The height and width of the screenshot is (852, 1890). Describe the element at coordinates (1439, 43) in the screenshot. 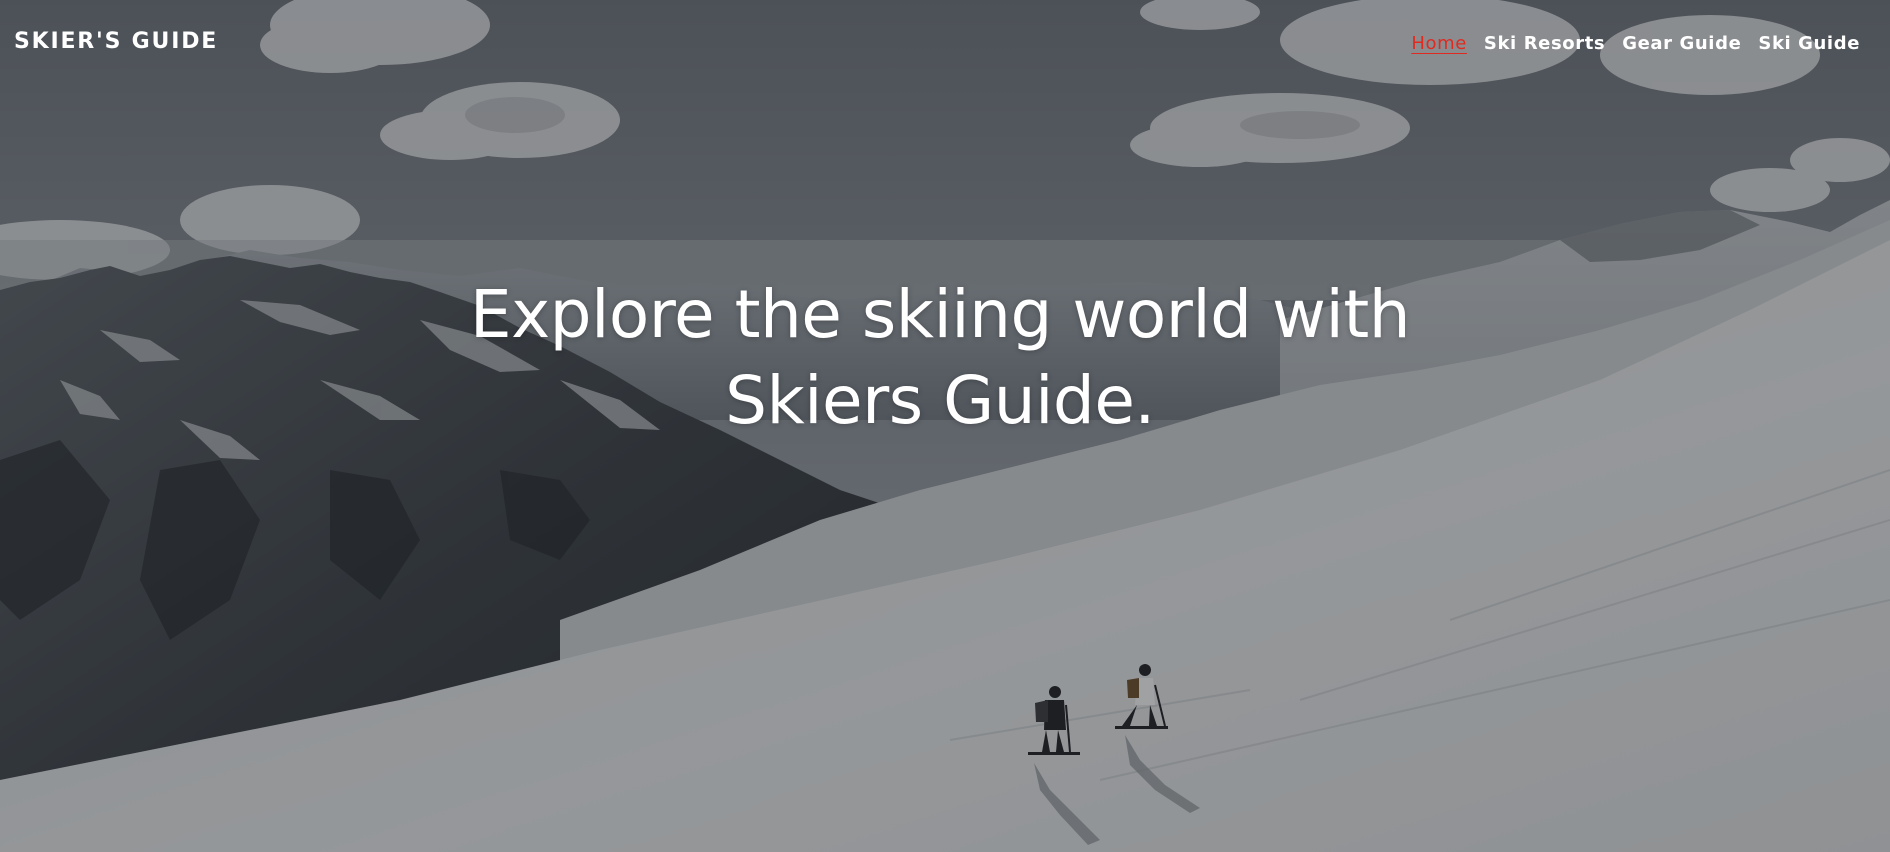

I see `nav-link-home: Home` at that location.